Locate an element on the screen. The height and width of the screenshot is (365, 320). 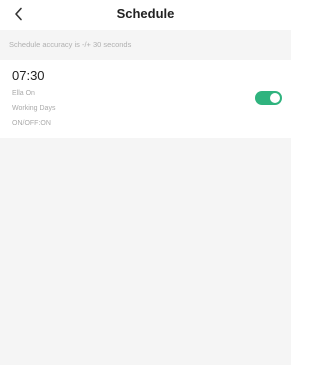
schedule-enable-toggle is located at coordinates (268, 98).